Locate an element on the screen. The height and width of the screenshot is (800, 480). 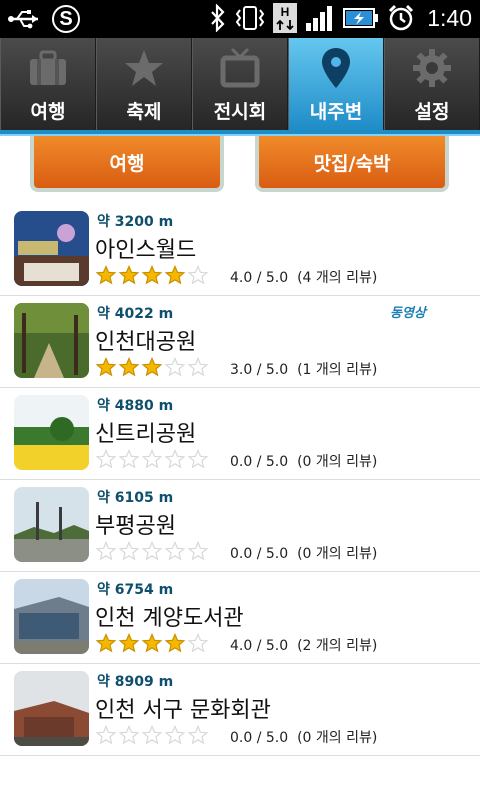
tab-label: 축제 is located at coordinates (144, 112).